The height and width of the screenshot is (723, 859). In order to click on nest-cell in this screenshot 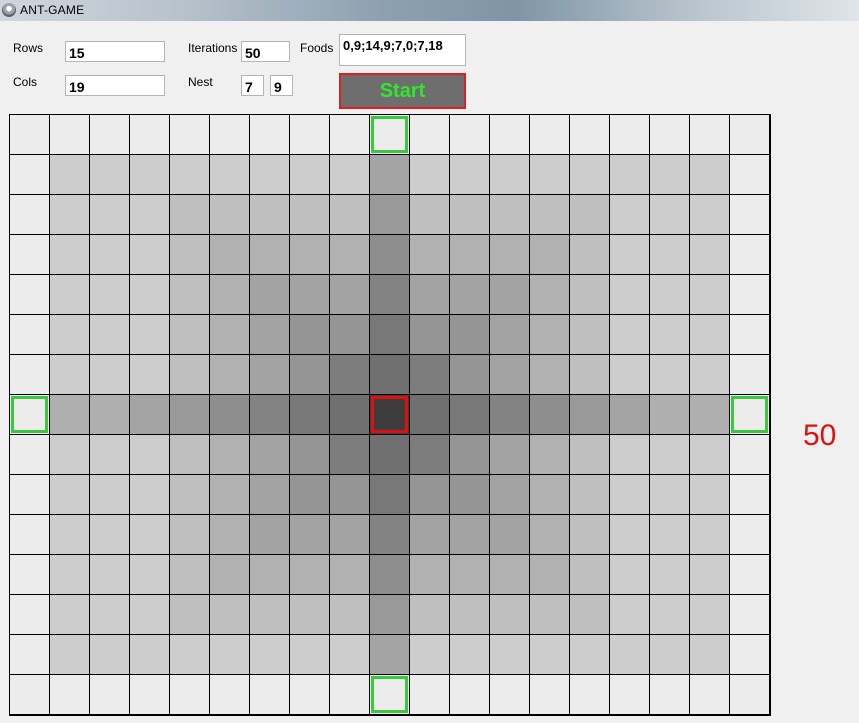, I will do `click(390, 415)`.